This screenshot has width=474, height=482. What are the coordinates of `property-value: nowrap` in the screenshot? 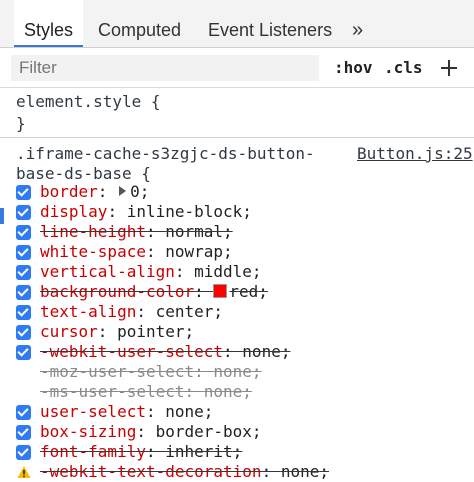 It's located at (194, 251).